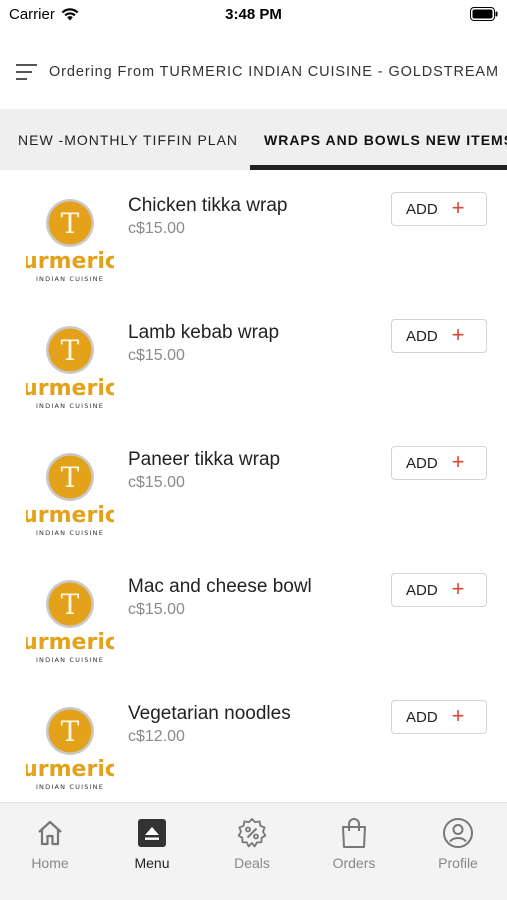 This screenshot has height=900, width=507. I want to click on status-bar: Carrier 3:48 PM, so click(253, 15).